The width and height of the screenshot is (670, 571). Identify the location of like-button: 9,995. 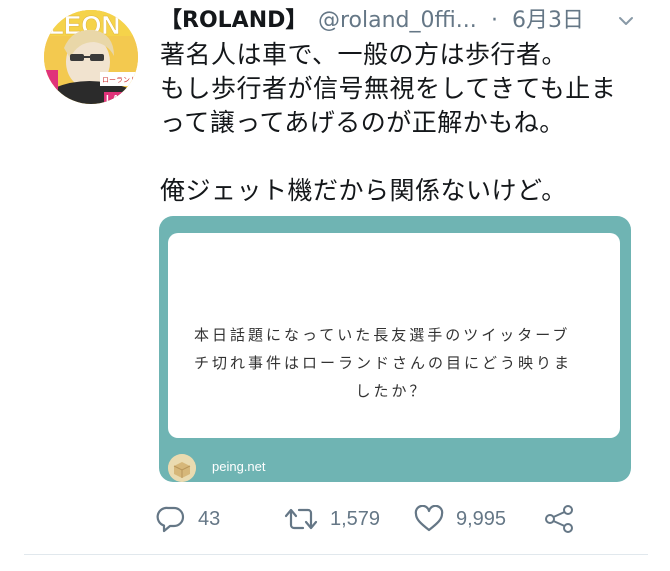
(460, 519).